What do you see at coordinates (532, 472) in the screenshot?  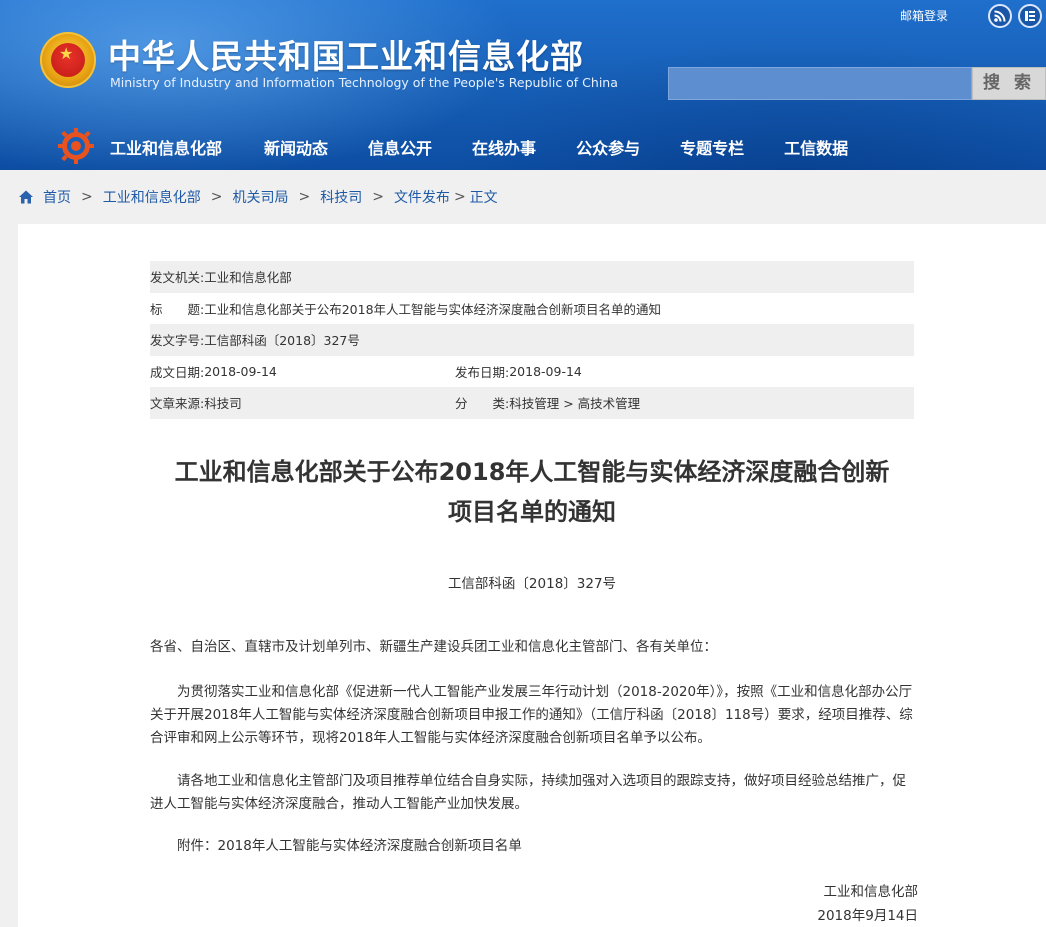 I see `article-title-line1: 工业和信息化部关于公布2018年人工智能与实体经济深度融合创新` at bounding box center [532, 472].